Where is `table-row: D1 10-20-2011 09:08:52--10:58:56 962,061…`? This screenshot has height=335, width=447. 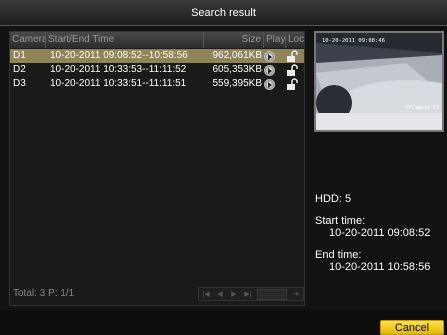
table-row: D1 10-20-2011 09:08:52--10:58:56 962,061… is located at coordinates (157, 56).